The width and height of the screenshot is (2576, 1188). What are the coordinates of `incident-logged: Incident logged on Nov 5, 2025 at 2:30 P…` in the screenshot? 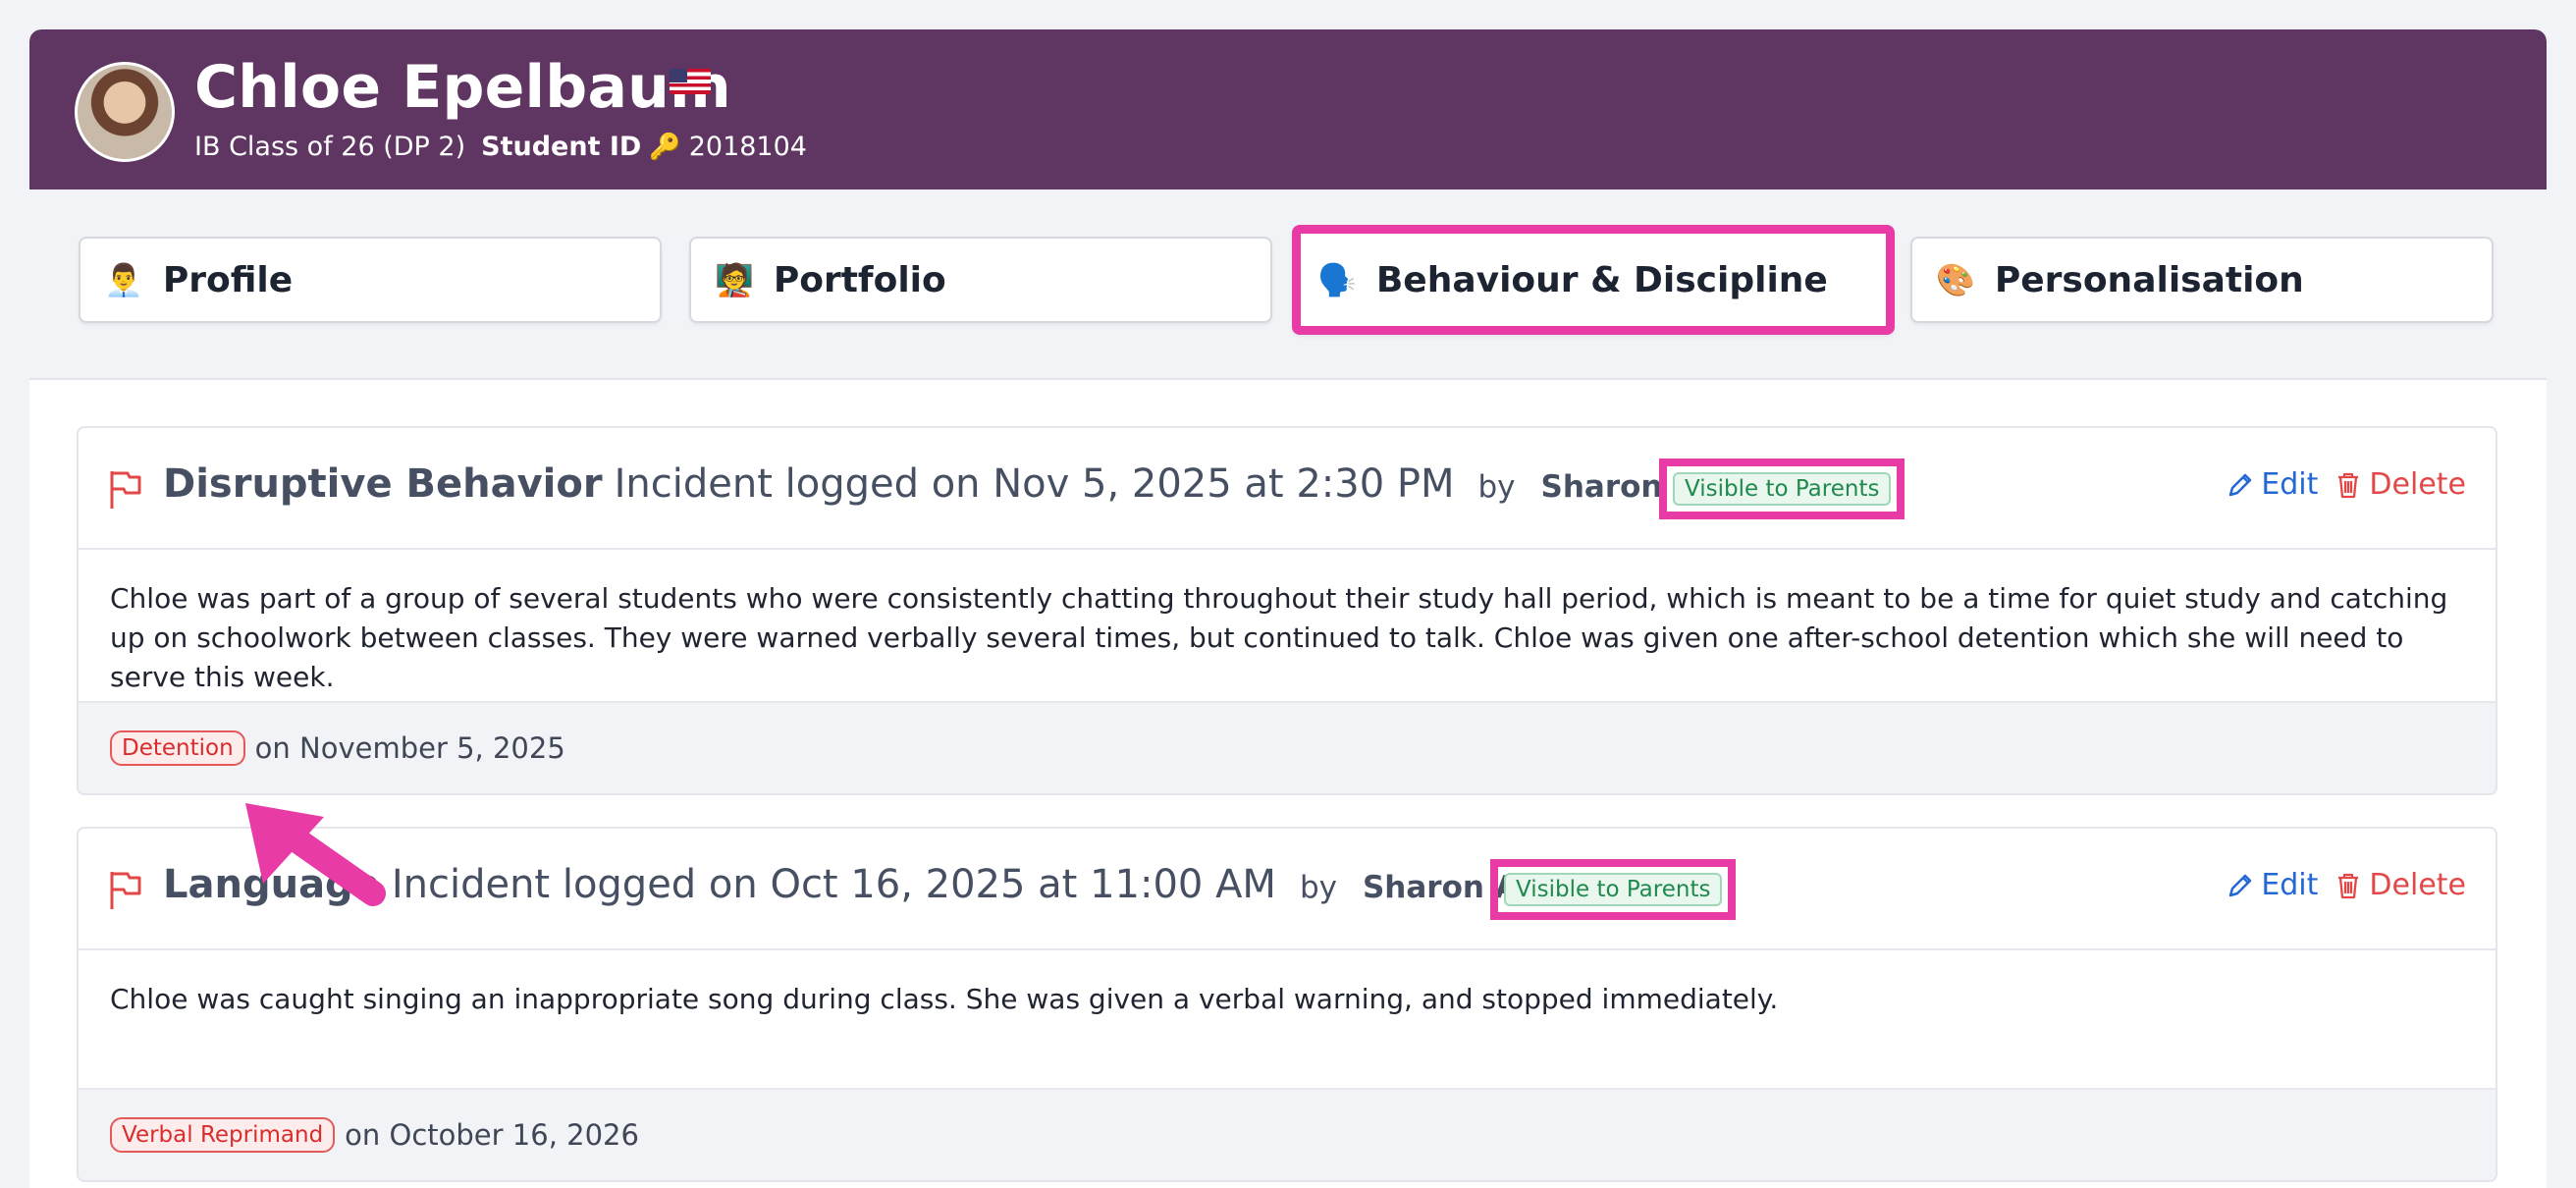 It's located at (1034, 484).